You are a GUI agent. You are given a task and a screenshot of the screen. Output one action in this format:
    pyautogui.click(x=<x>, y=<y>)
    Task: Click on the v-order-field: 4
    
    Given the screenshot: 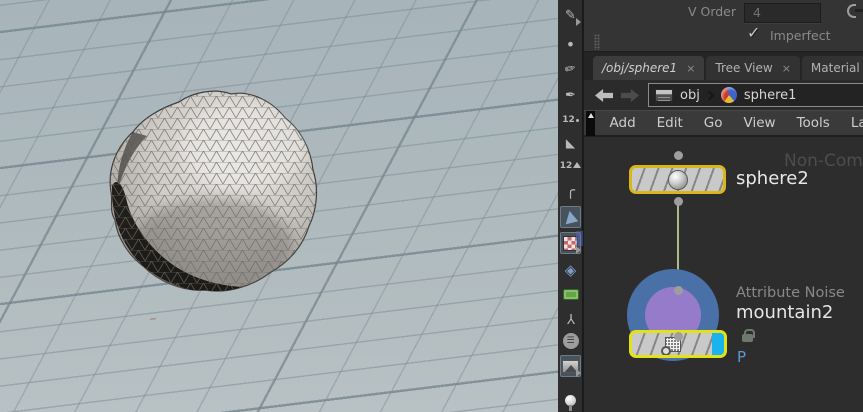 What is the action you would take?
    pyautogui.click(x=782, y=13)
    